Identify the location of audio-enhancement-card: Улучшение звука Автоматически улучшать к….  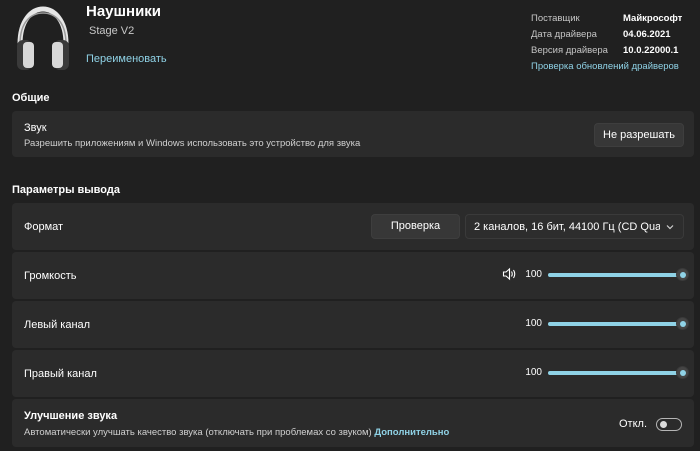
(353, 423).